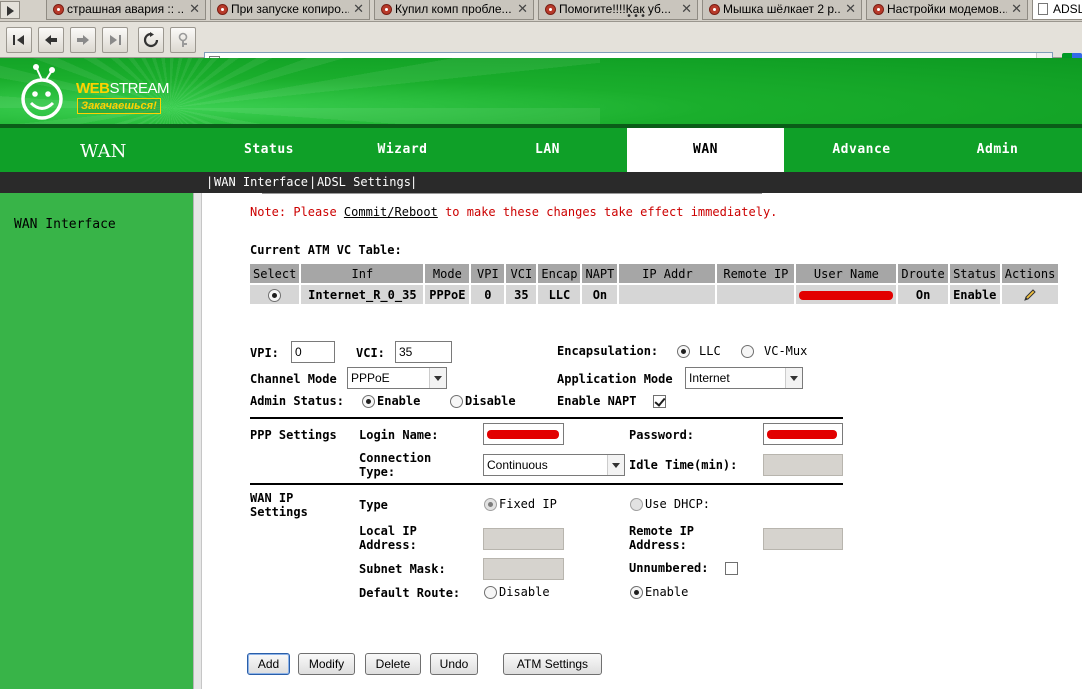 This screenshot has width=1082, height=689. I want to click on ppp-settings-heading: PPP Settings, so click(293, 435).